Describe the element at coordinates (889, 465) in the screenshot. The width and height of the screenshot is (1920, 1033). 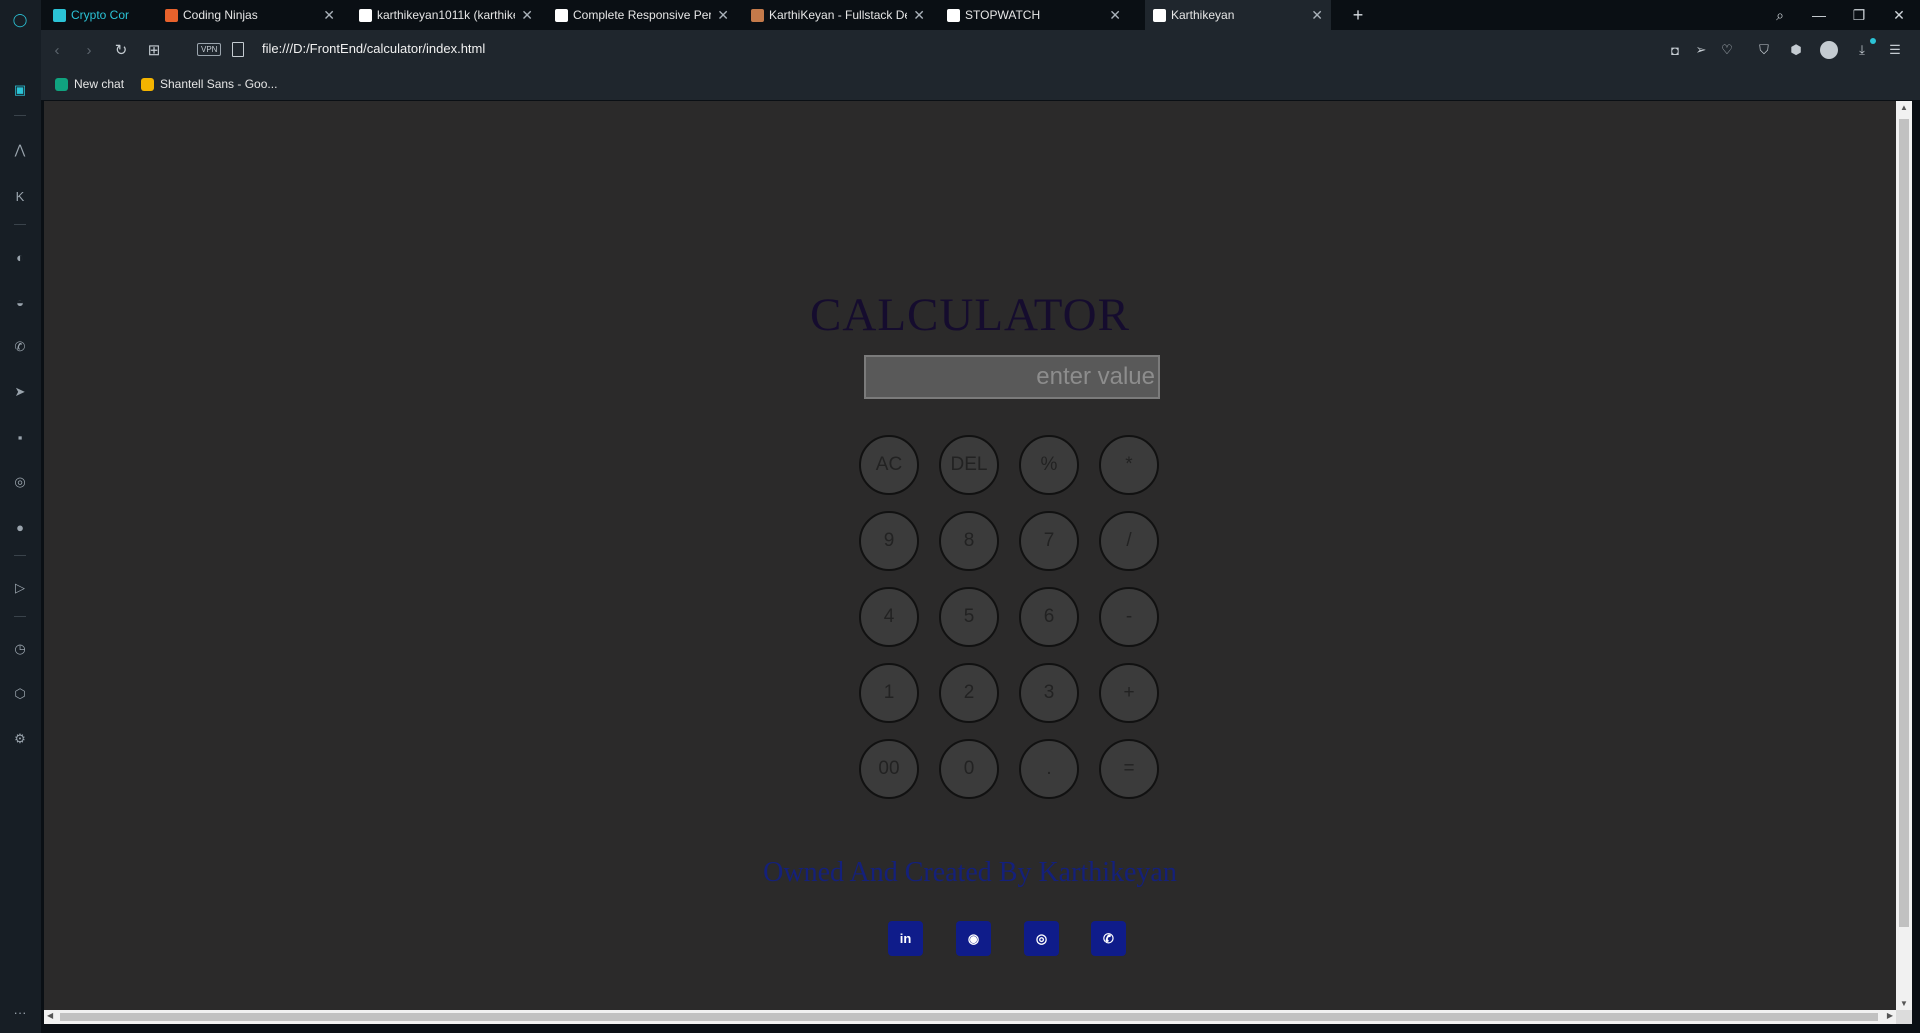
I see `key-clear-button: AC` at that location.